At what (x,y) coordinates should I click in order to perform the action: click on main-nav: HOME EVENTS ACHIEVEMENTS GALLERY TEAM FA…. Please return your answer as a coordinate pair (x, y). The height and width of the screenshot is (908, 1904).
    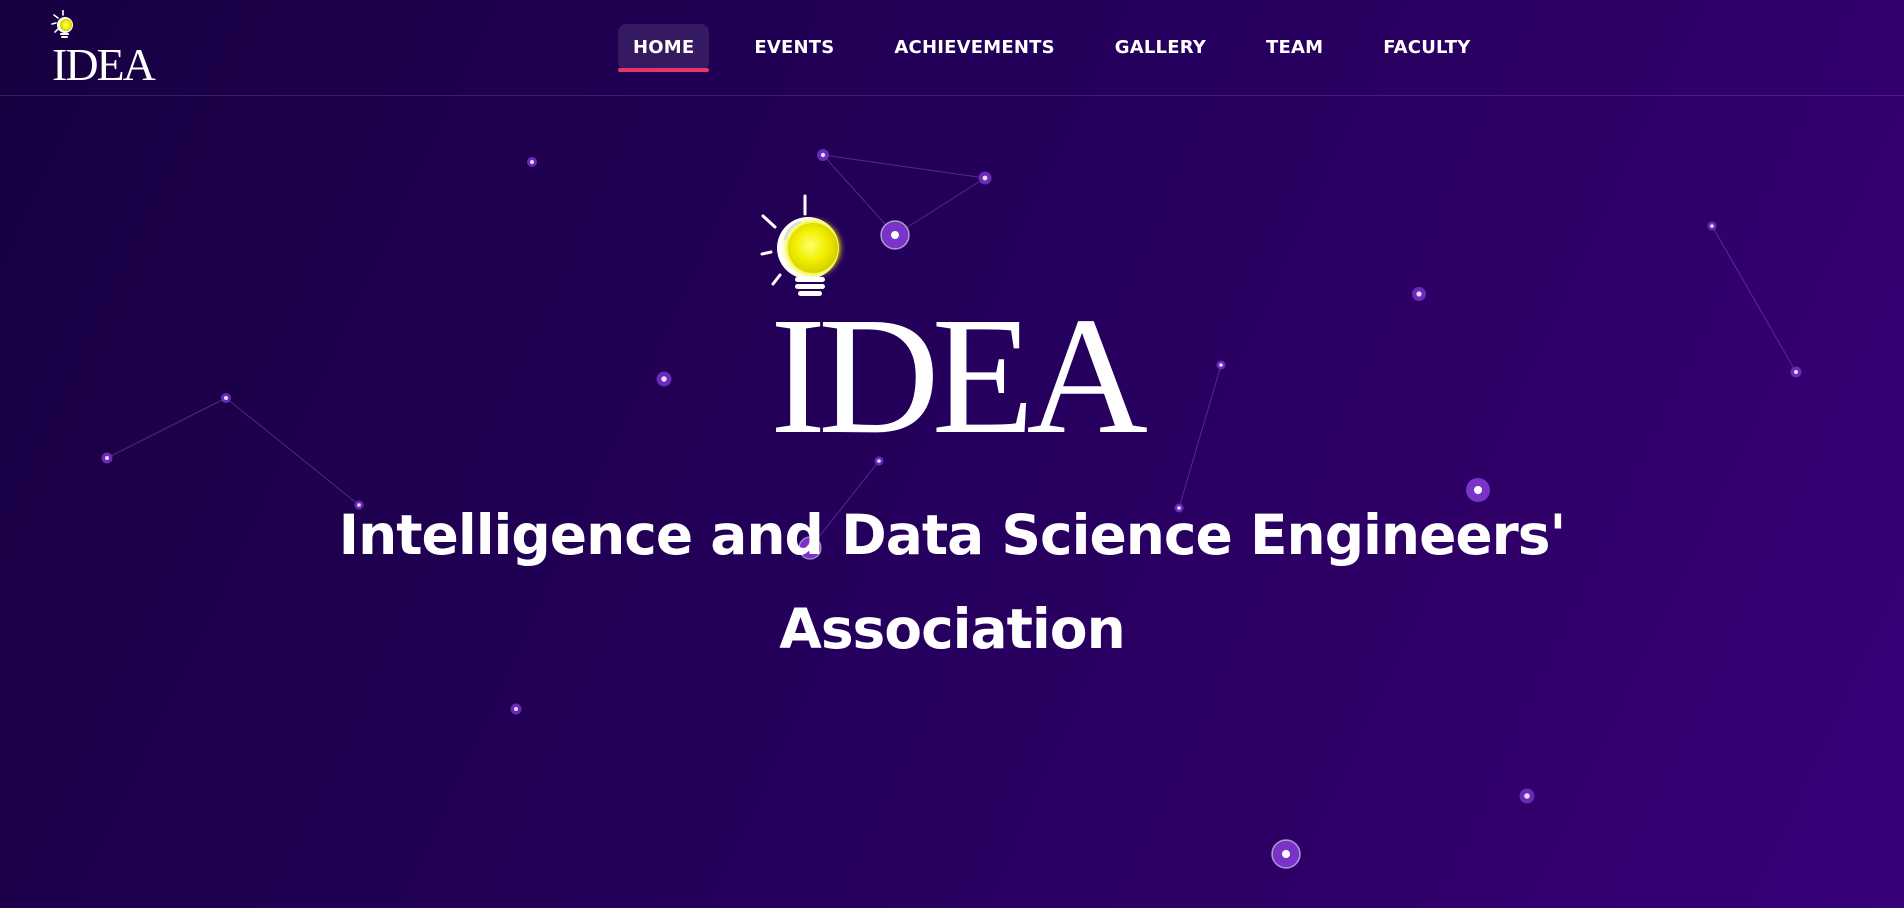
    Looking at the image, I should click on (1066, 48).